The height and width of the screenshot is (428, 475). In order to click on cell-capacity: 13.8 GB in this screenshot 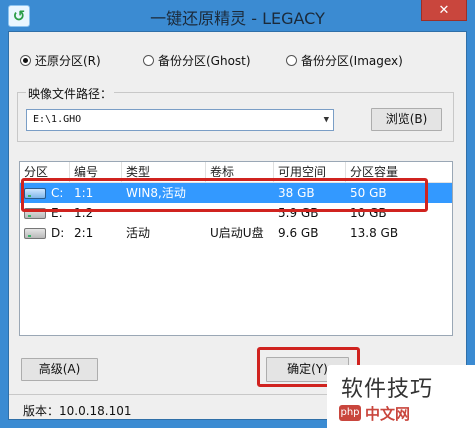, I will do `click(374, 233)`.